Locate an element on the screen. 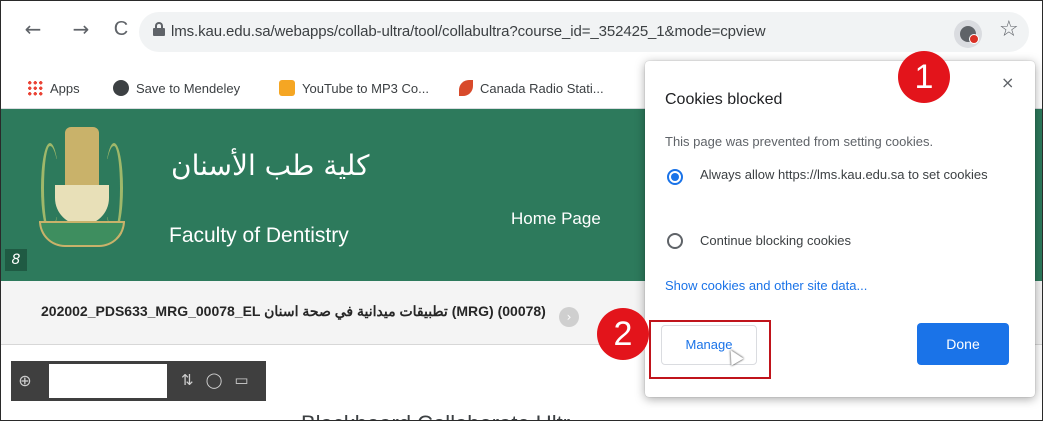 The height and width of the screenshot is (421, 1043). bookmark-apps: Apps is located at coordinates (53, 88).